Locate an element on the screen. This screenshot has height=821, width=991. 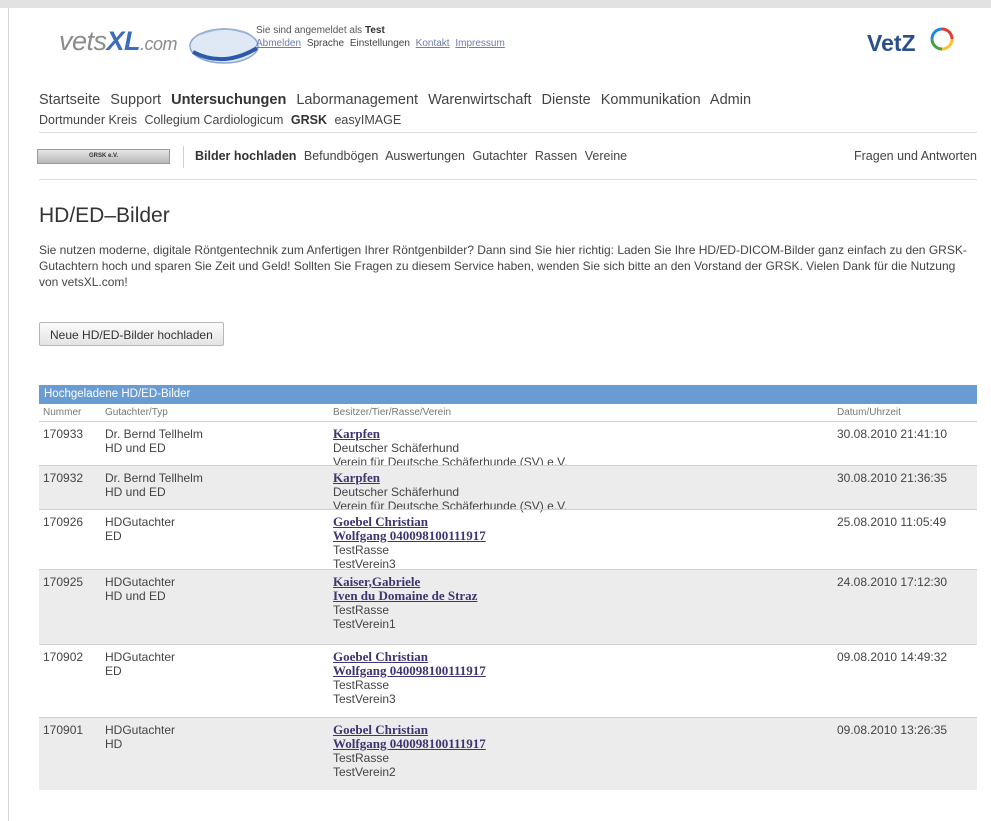
tab-bilder-hochladen: Bilder hochladen is located at coordinates (245, 156).